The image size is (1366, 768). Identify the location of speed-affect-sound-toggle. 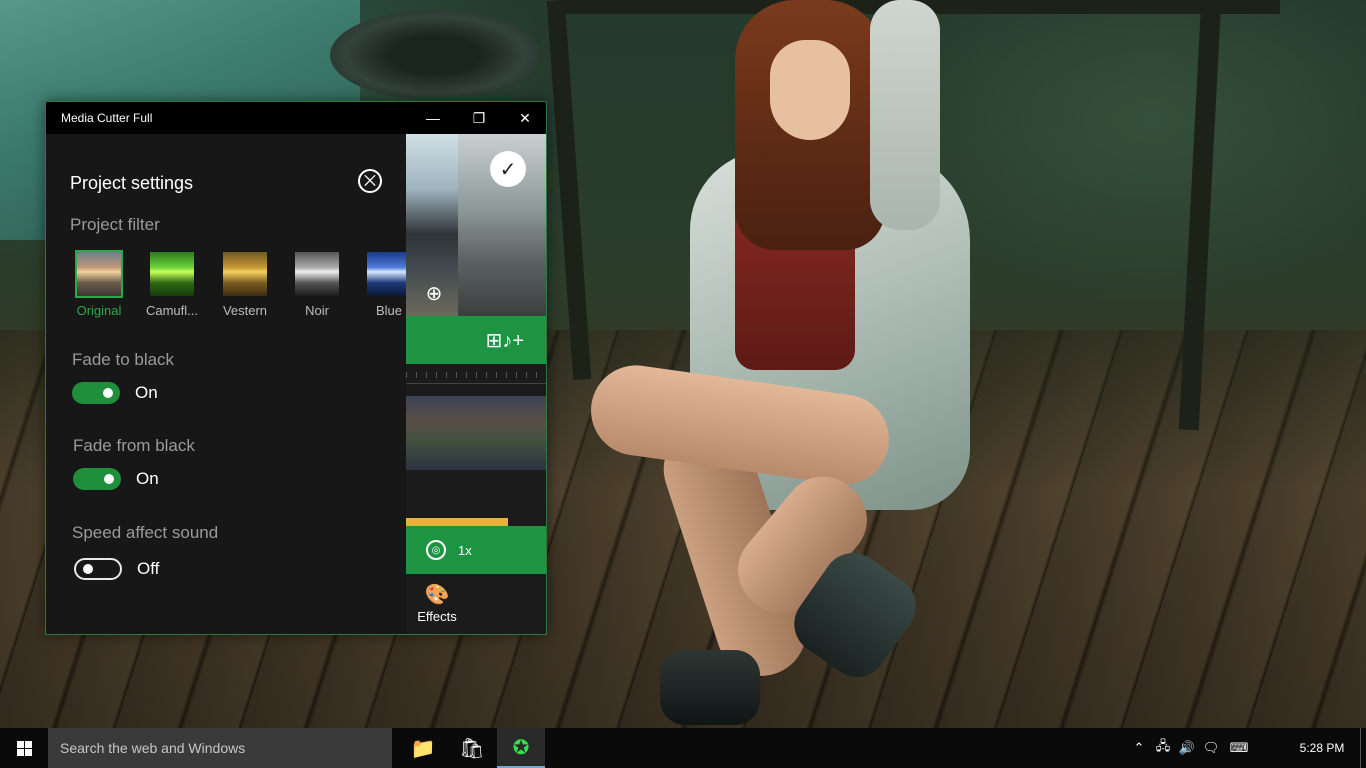
(98, 569).